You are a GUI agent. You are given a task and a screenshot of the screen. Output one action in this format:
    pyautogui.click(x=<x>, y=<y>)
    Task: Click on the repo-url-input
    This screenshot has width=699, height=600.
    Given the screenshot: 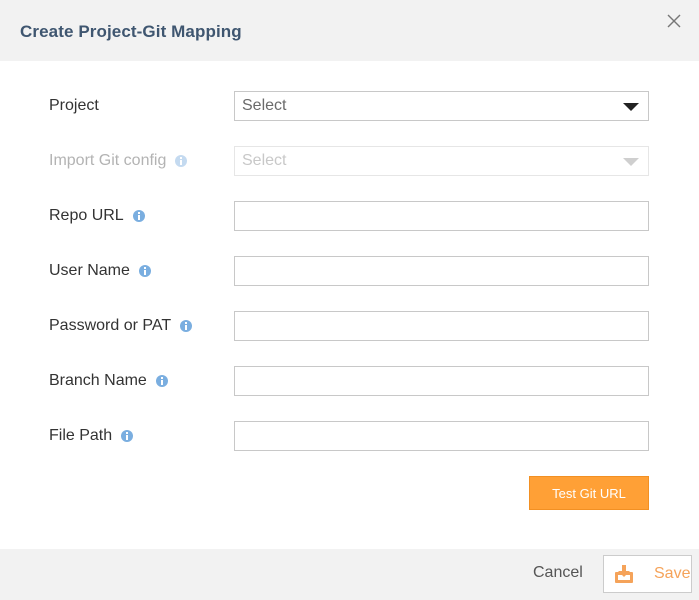 What is the action you would take?
    pyautogui.click(x=441, y=216)
    